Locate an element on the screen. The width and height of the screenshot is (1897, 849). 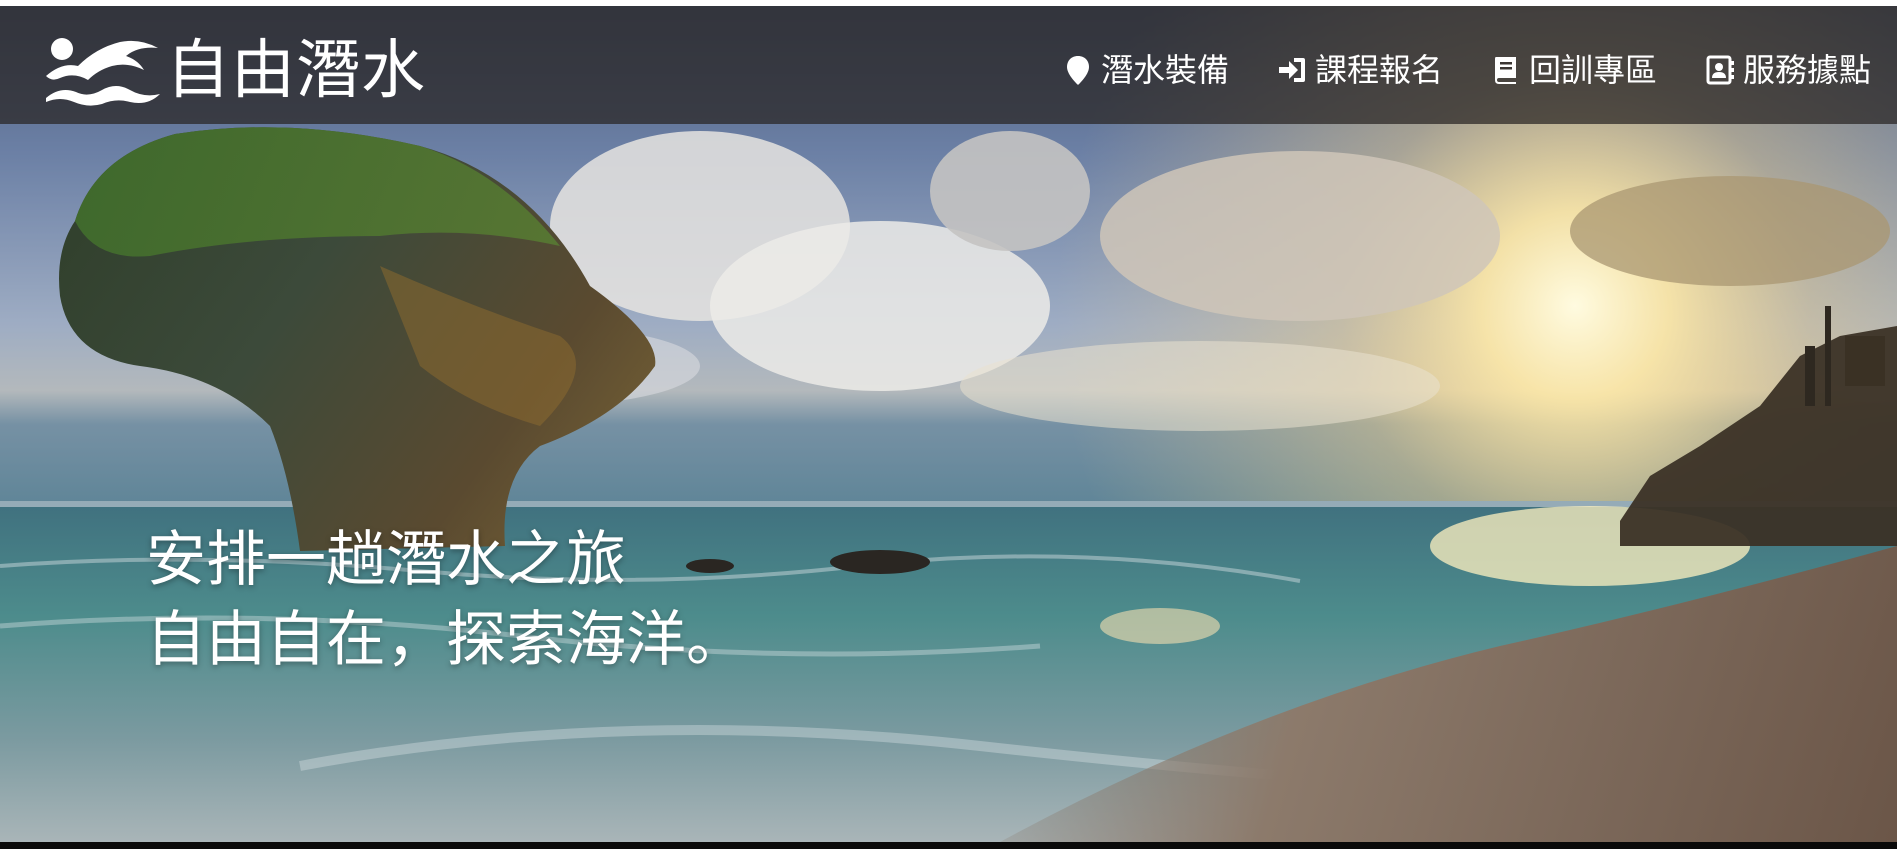
sign-in-icon is located at coordinates (1291, 70).